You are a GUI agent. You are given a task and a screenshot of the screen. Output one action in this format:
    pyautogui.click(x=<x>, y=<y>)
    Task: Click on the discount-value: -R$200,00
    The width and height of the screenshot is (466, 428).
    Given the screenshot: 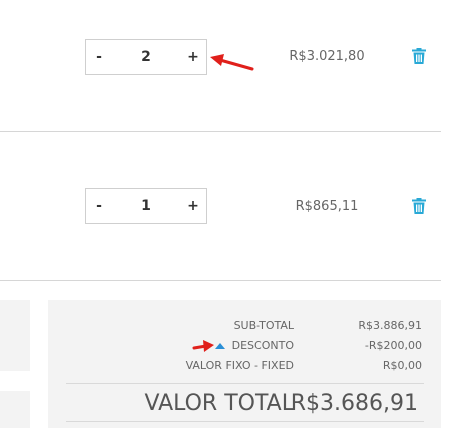 What is the action you would take?
    pyautogui.click(x=393, y=345)
    